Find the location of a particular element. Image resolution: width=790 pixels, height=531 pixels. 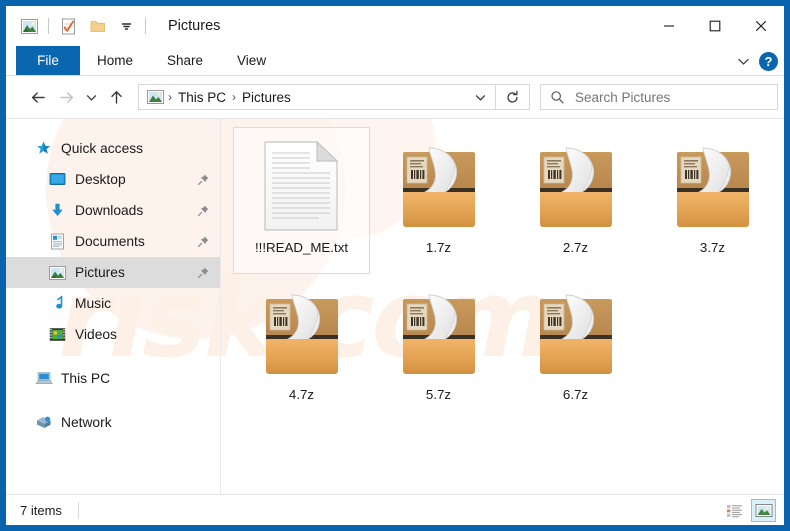

up-button is located at coordinates (116, 97).